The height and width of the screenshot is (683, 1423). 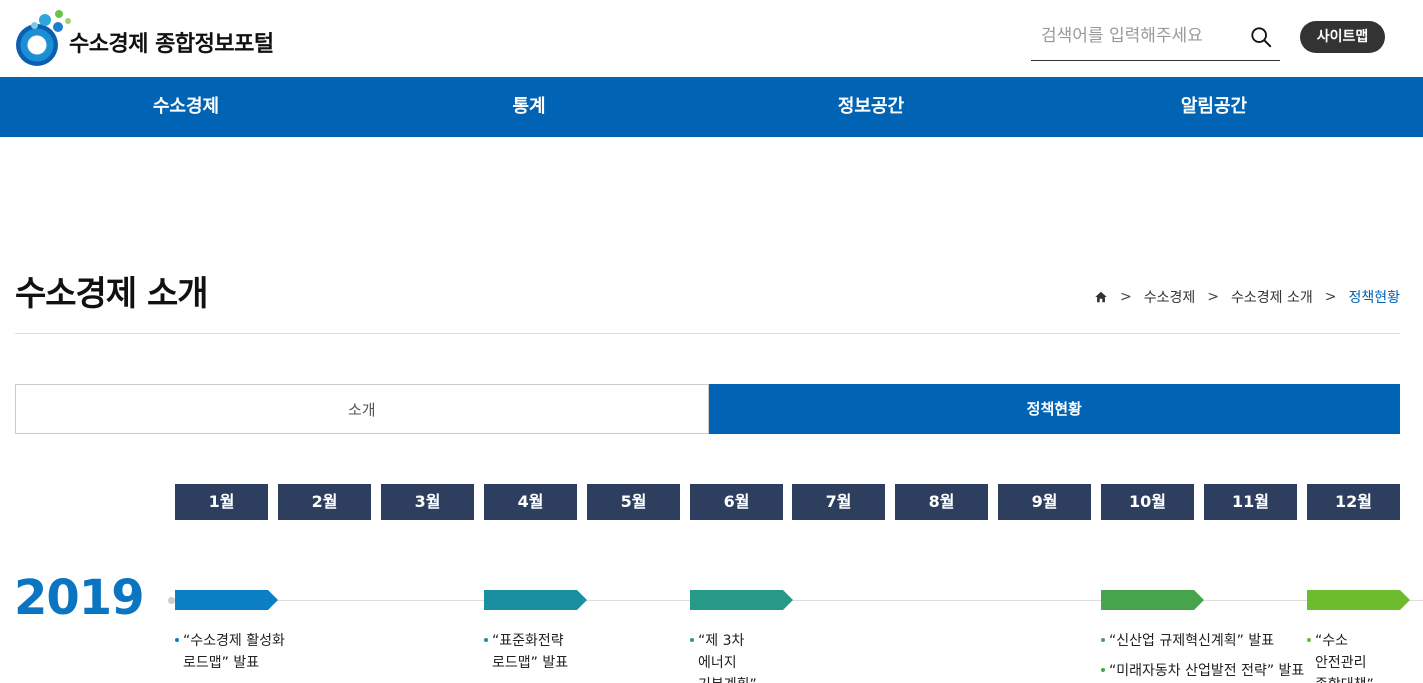 What do you see at coordinates (633, 502) in the screenshot?
I see `month-label: 5월` at bounding box center [633, 502].